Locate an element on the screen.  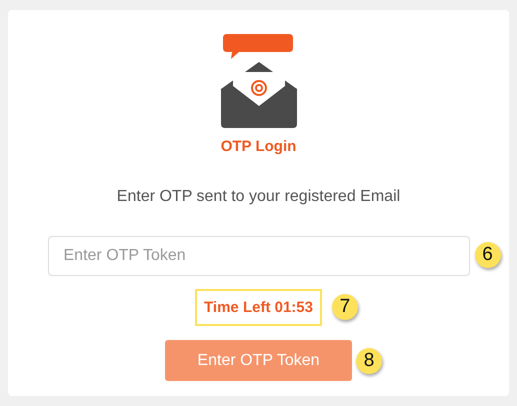
email-rating-icon is located at coordinates (258, 81).